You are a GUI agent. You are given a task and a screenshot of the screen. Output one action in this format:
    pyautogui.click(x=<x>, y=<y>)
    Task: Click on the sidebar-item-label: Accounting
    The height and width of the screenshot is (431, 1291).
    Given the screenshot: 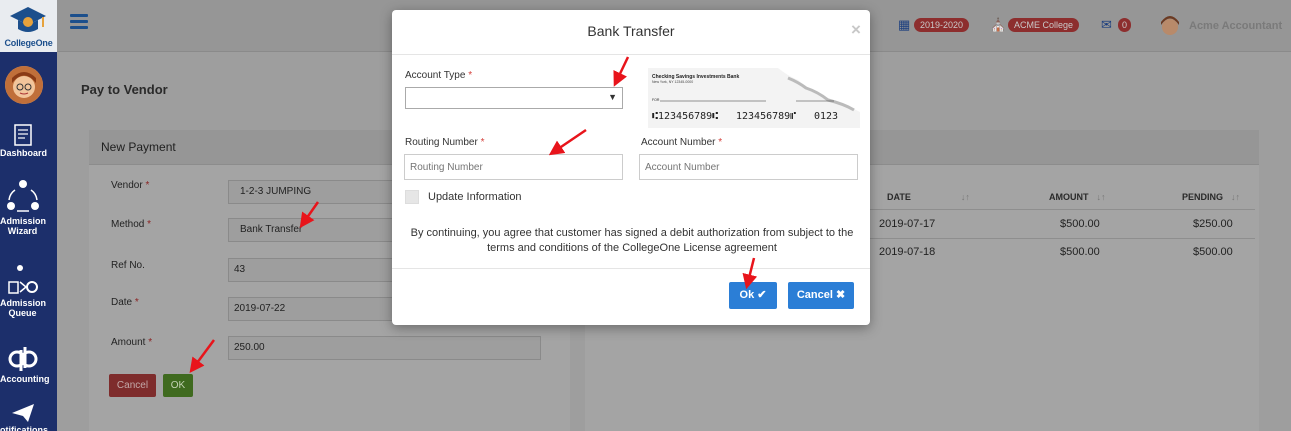 What is the action you would take?
    pyautogui.click(x=25, y=379)
    